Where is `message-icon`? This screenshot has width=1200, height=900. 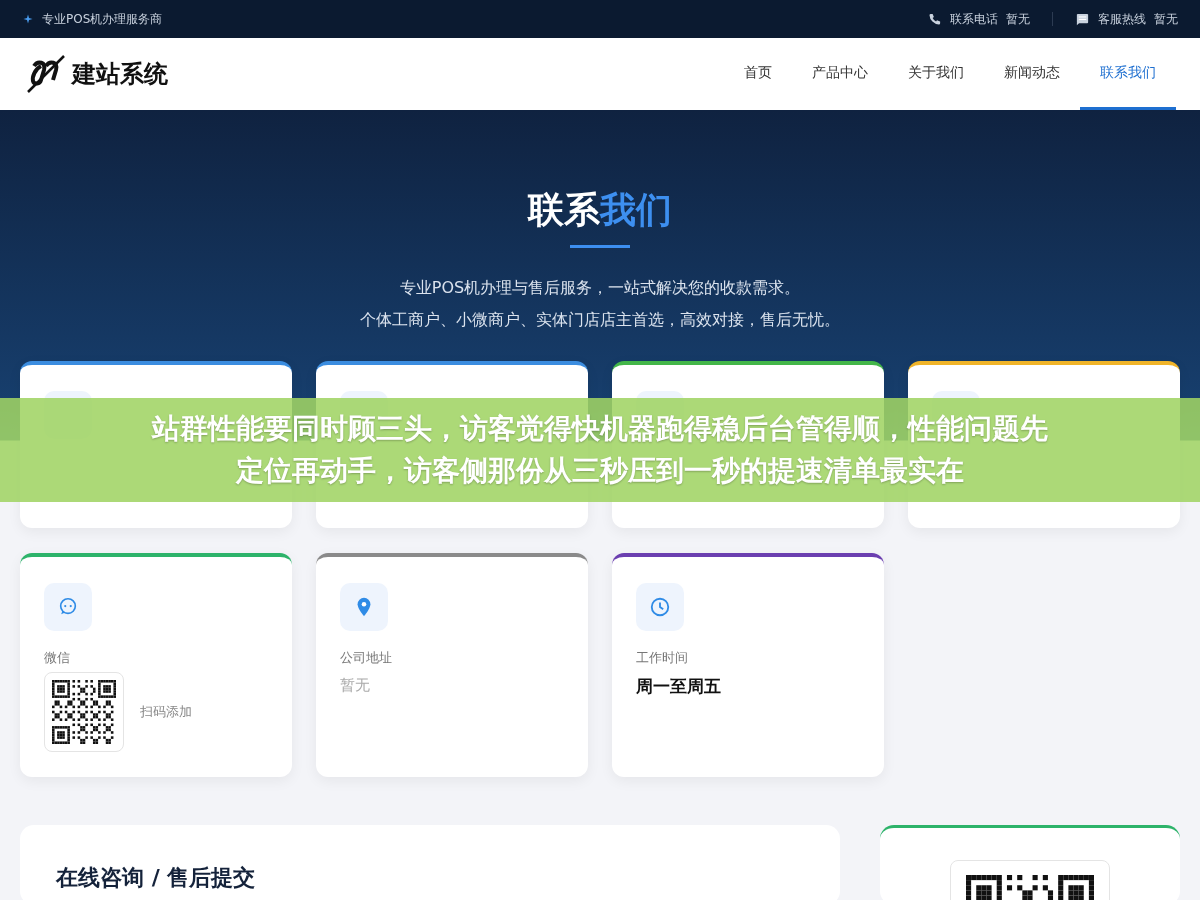 message-icon is located at coordinates (1082, 19).